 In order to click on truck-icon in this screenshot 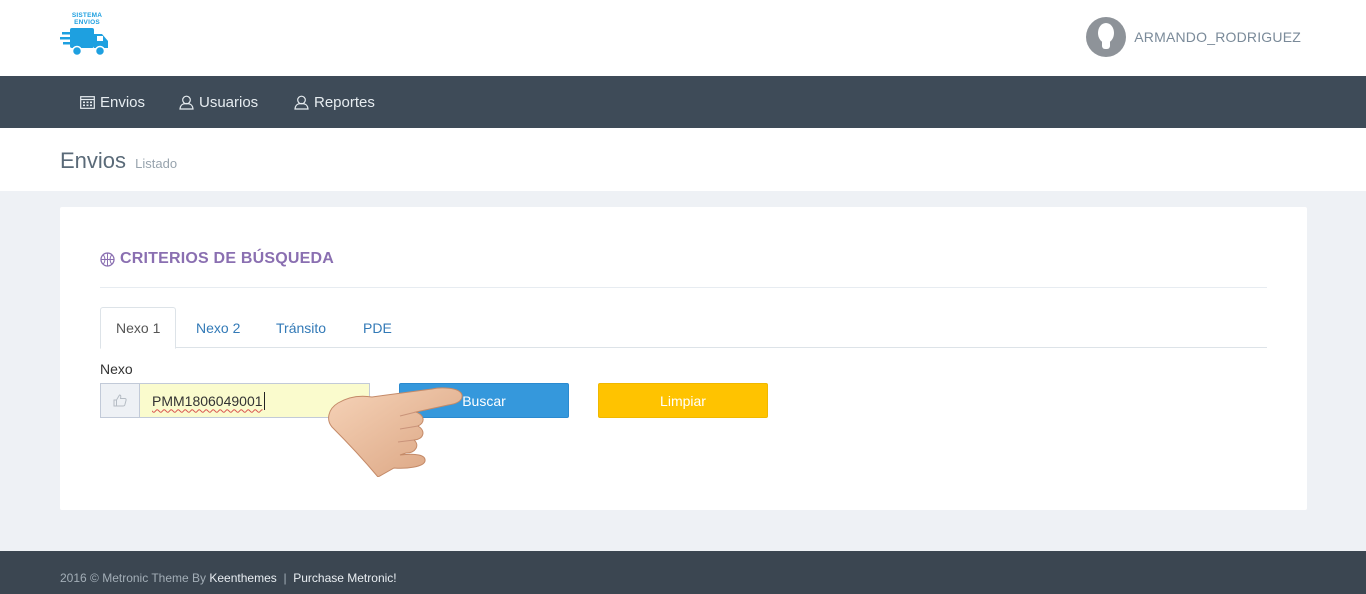, I will do `click(84, 42)`.